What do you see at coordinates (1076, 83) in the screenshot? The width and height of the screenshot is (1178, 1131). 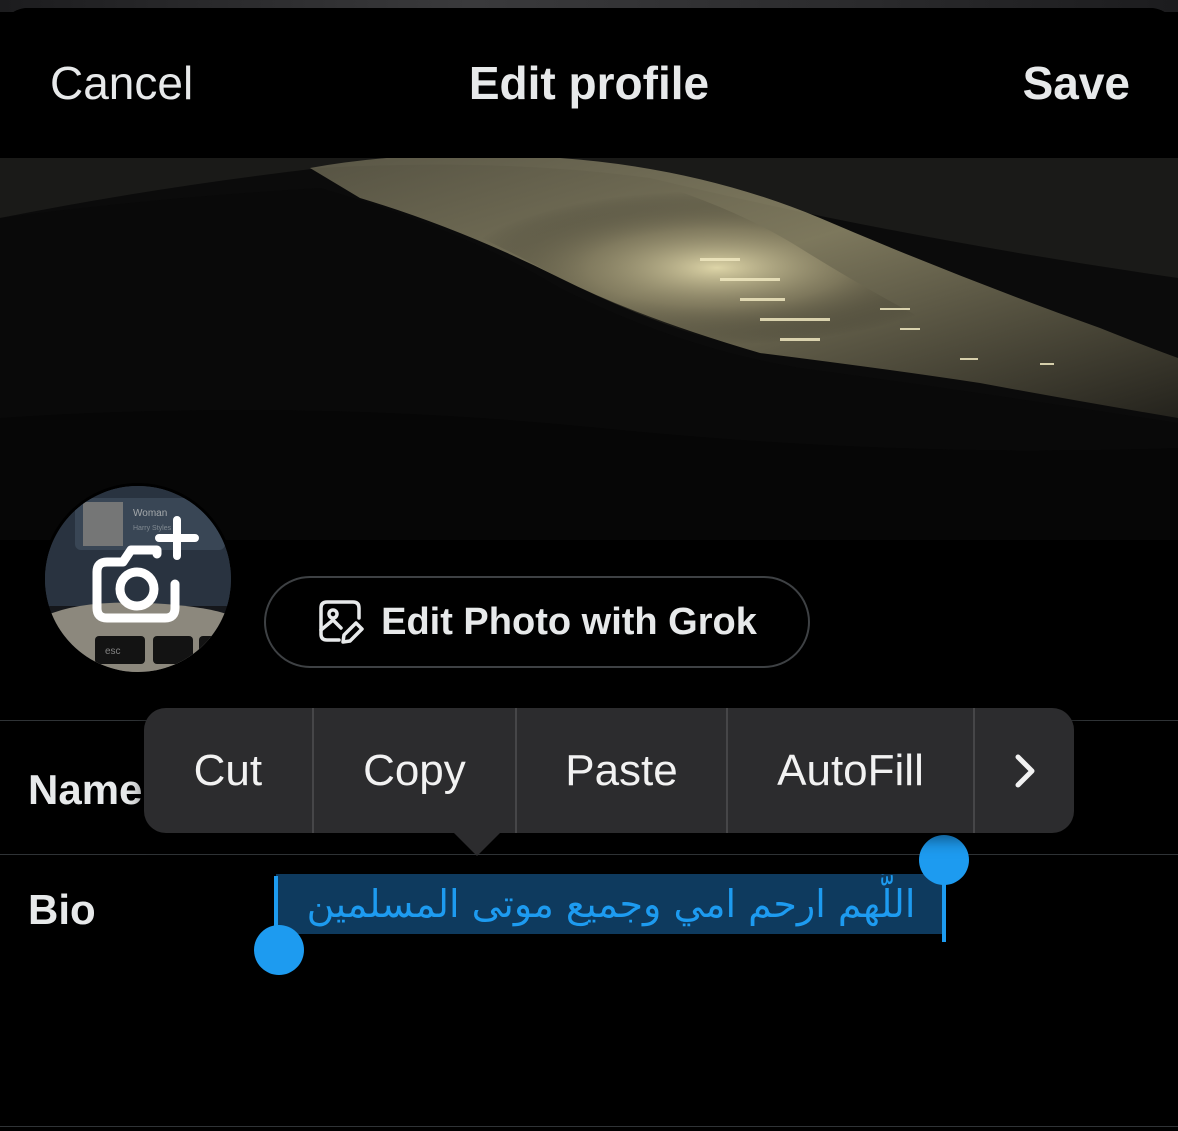 I see `save-button: Save` at bounding box center [1076, 83].